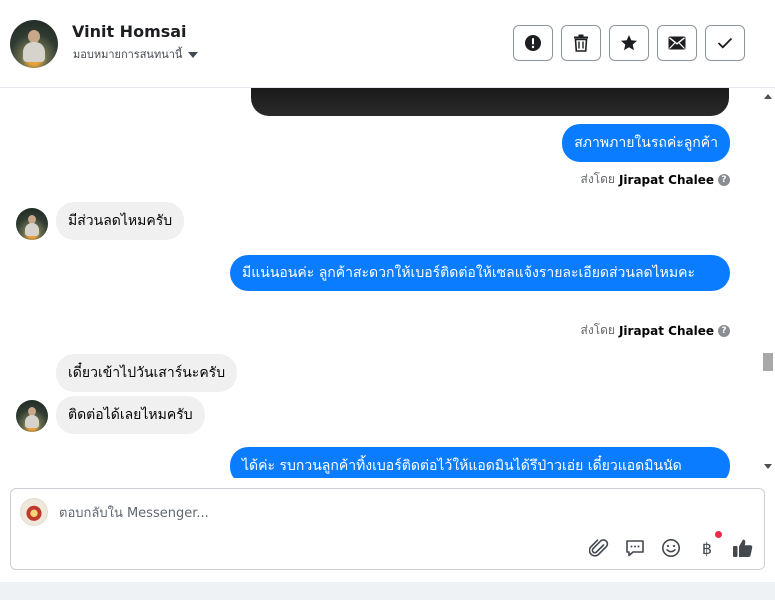  I want to click on assign-conversation-label: มอบหมายการสนทนานี้, so click(128, 54).